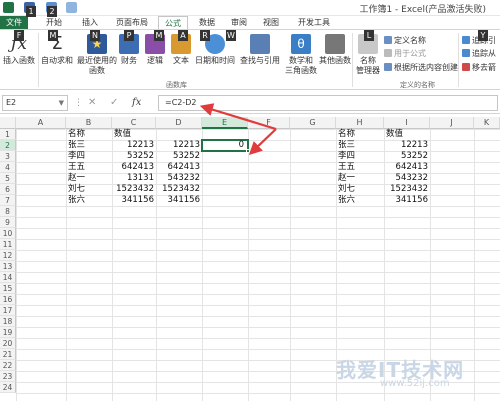 Image resolution: width=500 pixels, height=401 pixels. Describe the element at coordinates (407, 156) in the screenshot. I see `cell-I3: 53252` at that location.